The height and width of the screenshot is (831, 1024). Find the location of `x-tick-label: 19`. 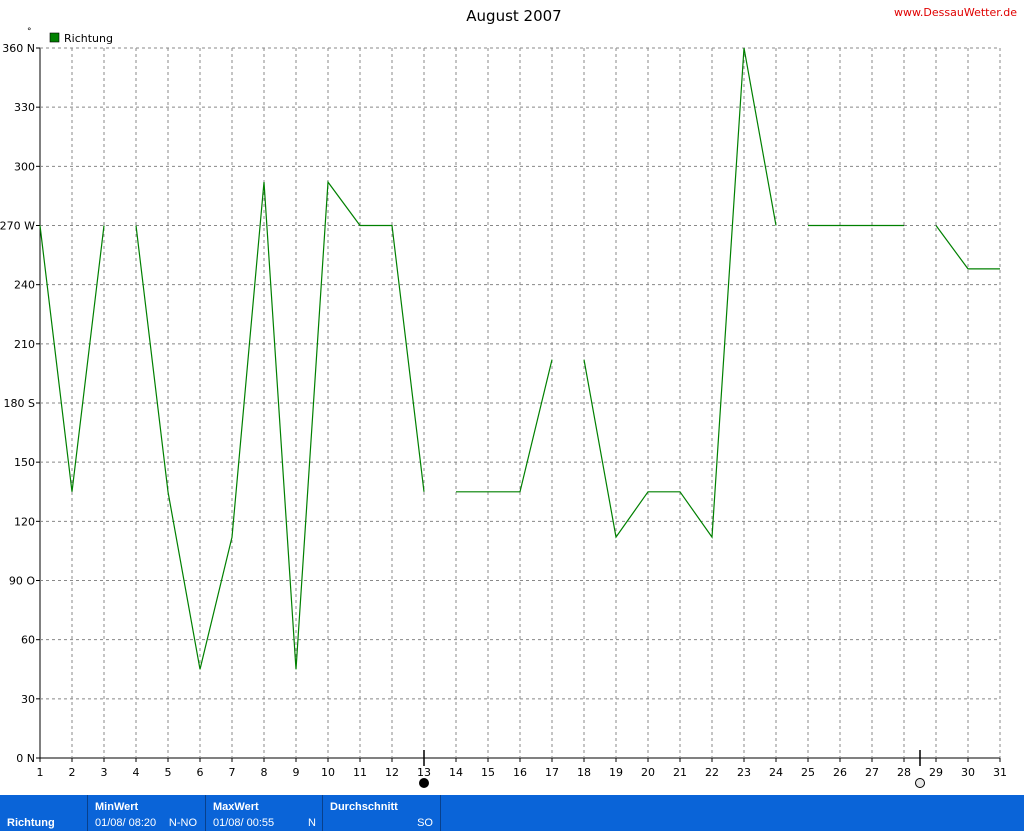

x-tick-label: 19 is located at coordinates (616, 772).